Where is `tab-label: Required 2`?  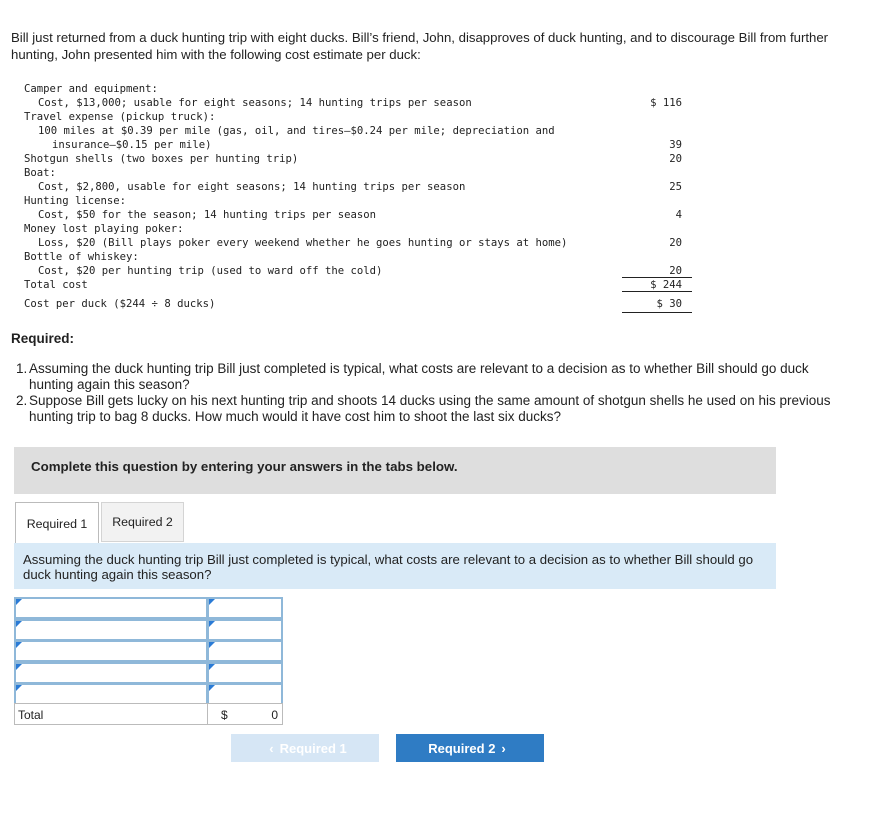 tab-label: Required 2 is located at coordinates (142, 522).